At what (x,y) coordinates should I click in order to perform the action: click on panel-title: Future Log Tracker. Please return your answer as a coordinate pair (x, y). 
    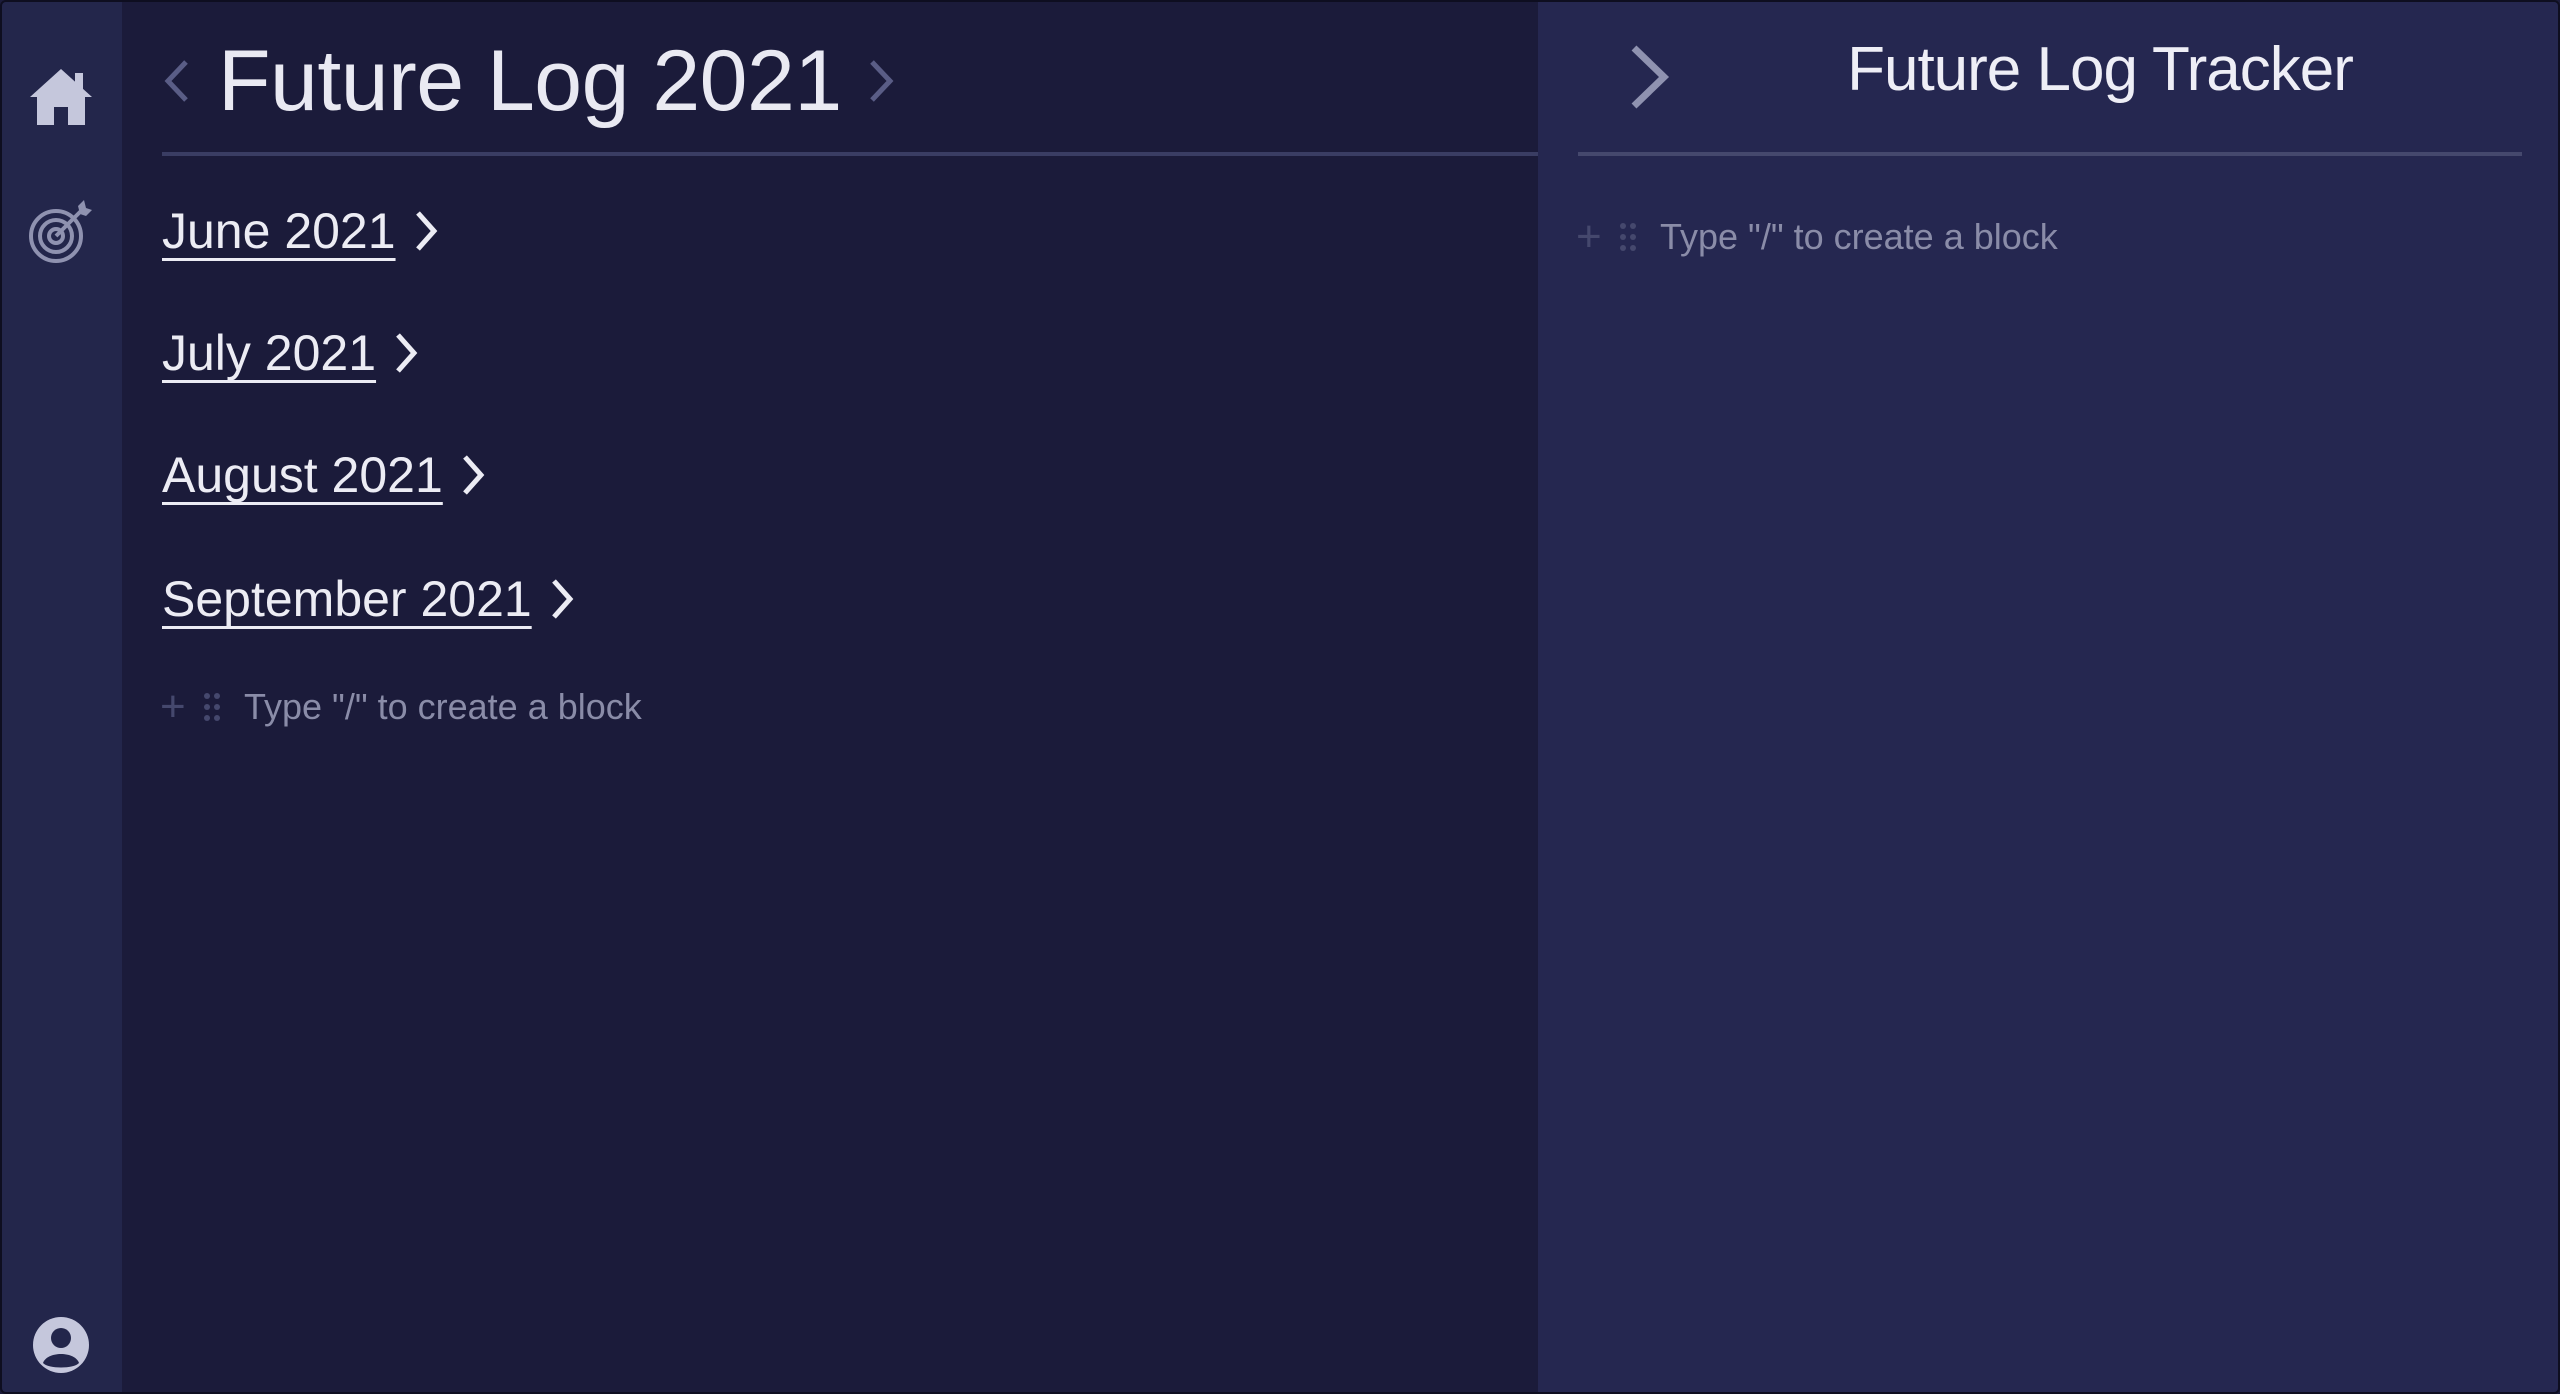
    Looking at the image, I should click on (2100, 69).